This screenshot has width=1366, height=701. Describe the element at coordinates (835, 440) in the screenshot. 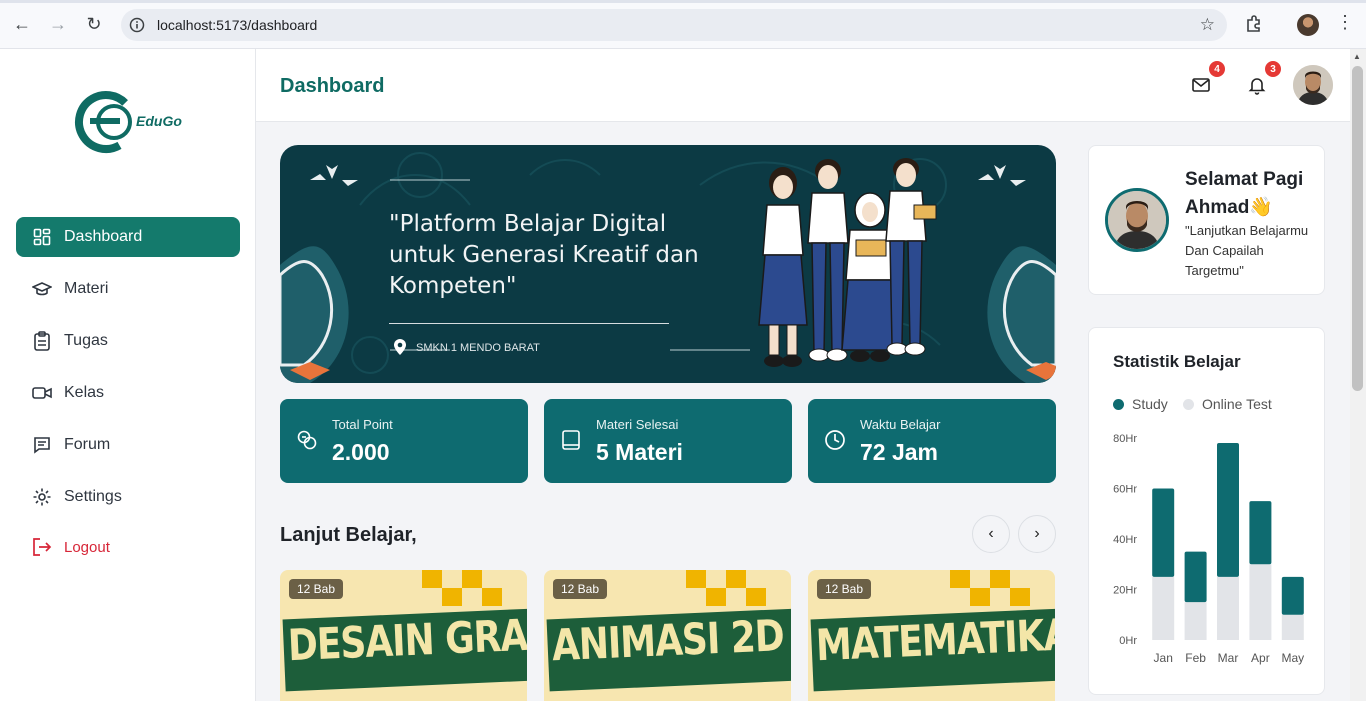

I see `clock-icon` at that location.